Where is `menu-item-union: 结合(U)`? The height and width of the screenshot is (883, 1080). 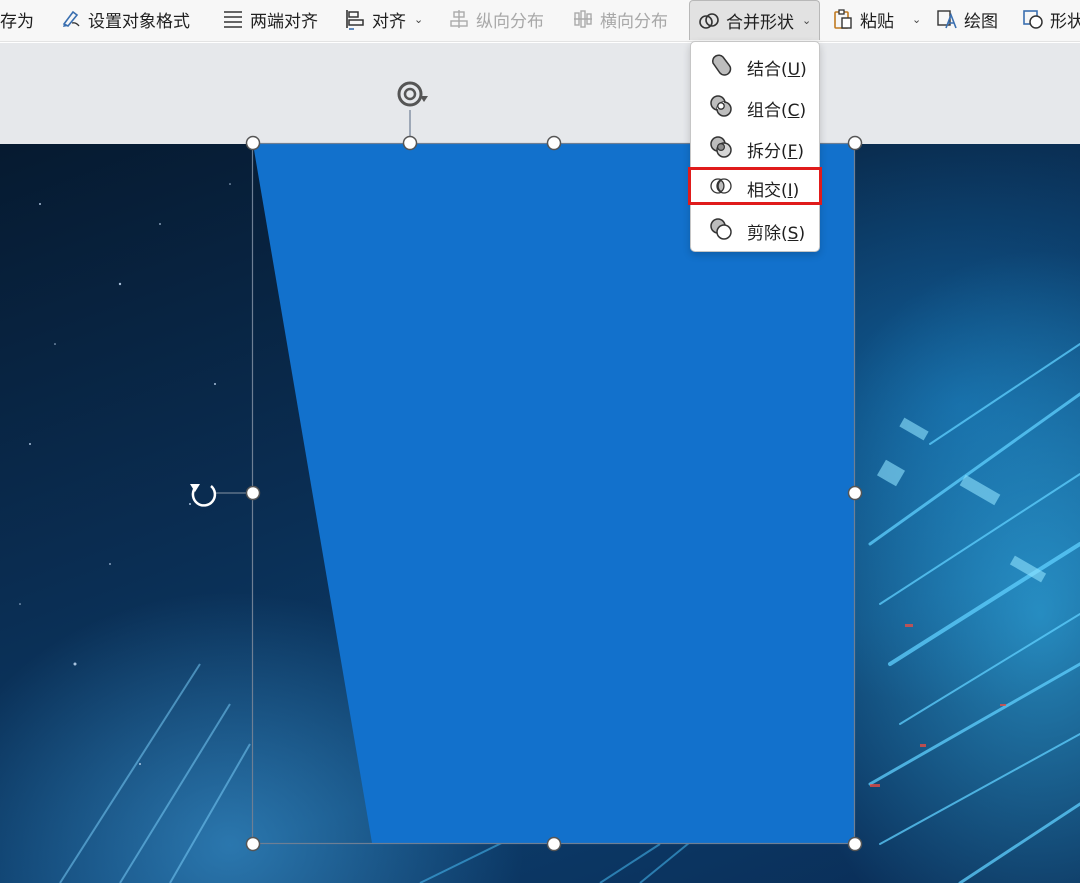 menu-item-union: 结合(U) is located at coordinates (755, 65).